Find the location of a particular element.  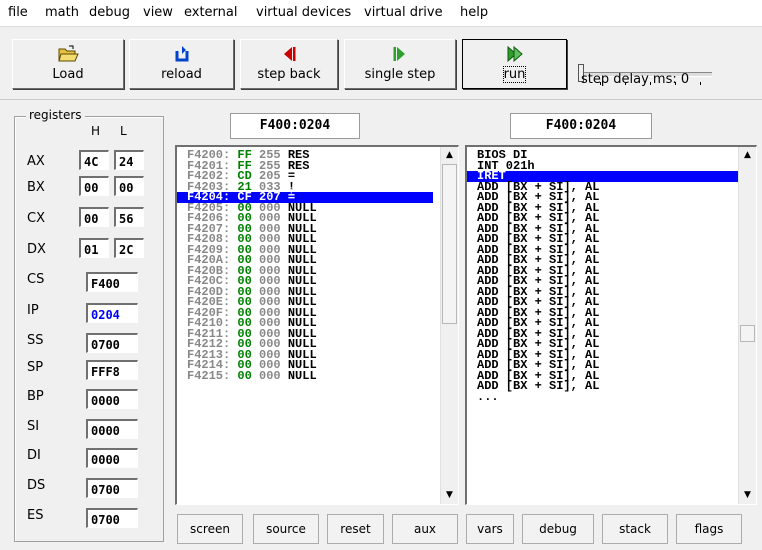

register-label-ax: AX is located at coordinates (36, 161).